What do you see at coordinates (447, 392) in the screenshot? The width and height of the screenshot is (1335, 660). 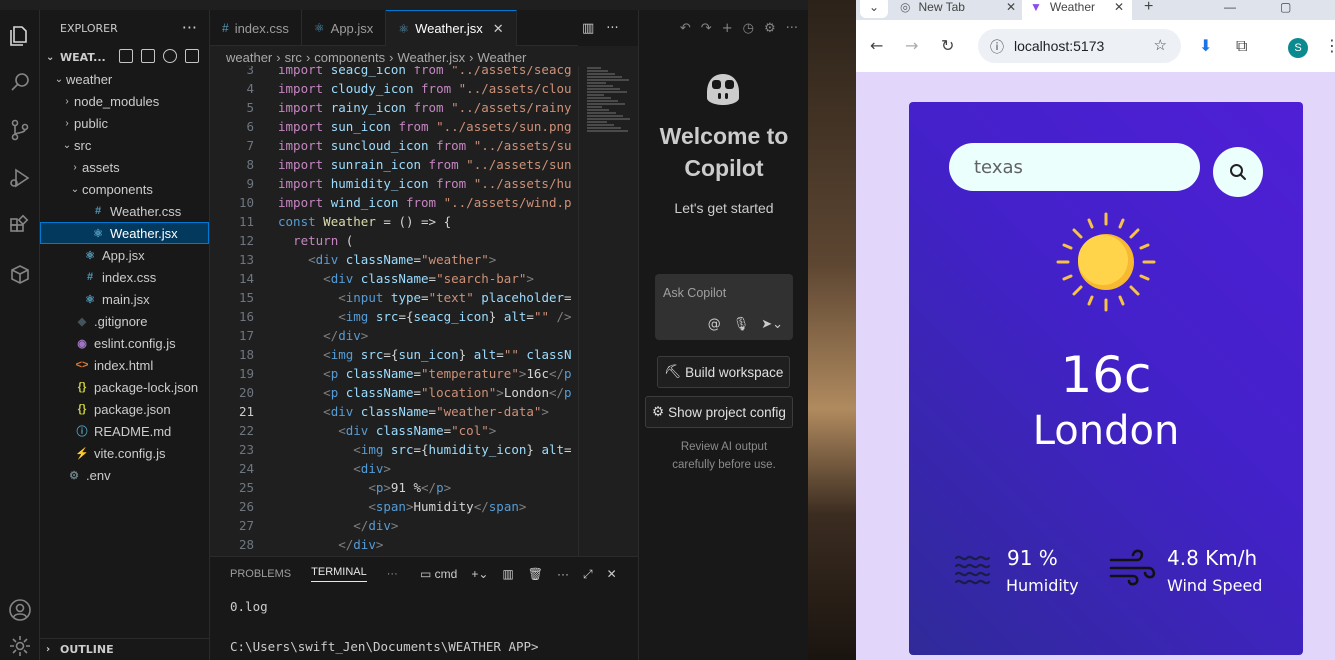 I see `code-text: <p className="location">London</p` at bounding box center [447, 392].